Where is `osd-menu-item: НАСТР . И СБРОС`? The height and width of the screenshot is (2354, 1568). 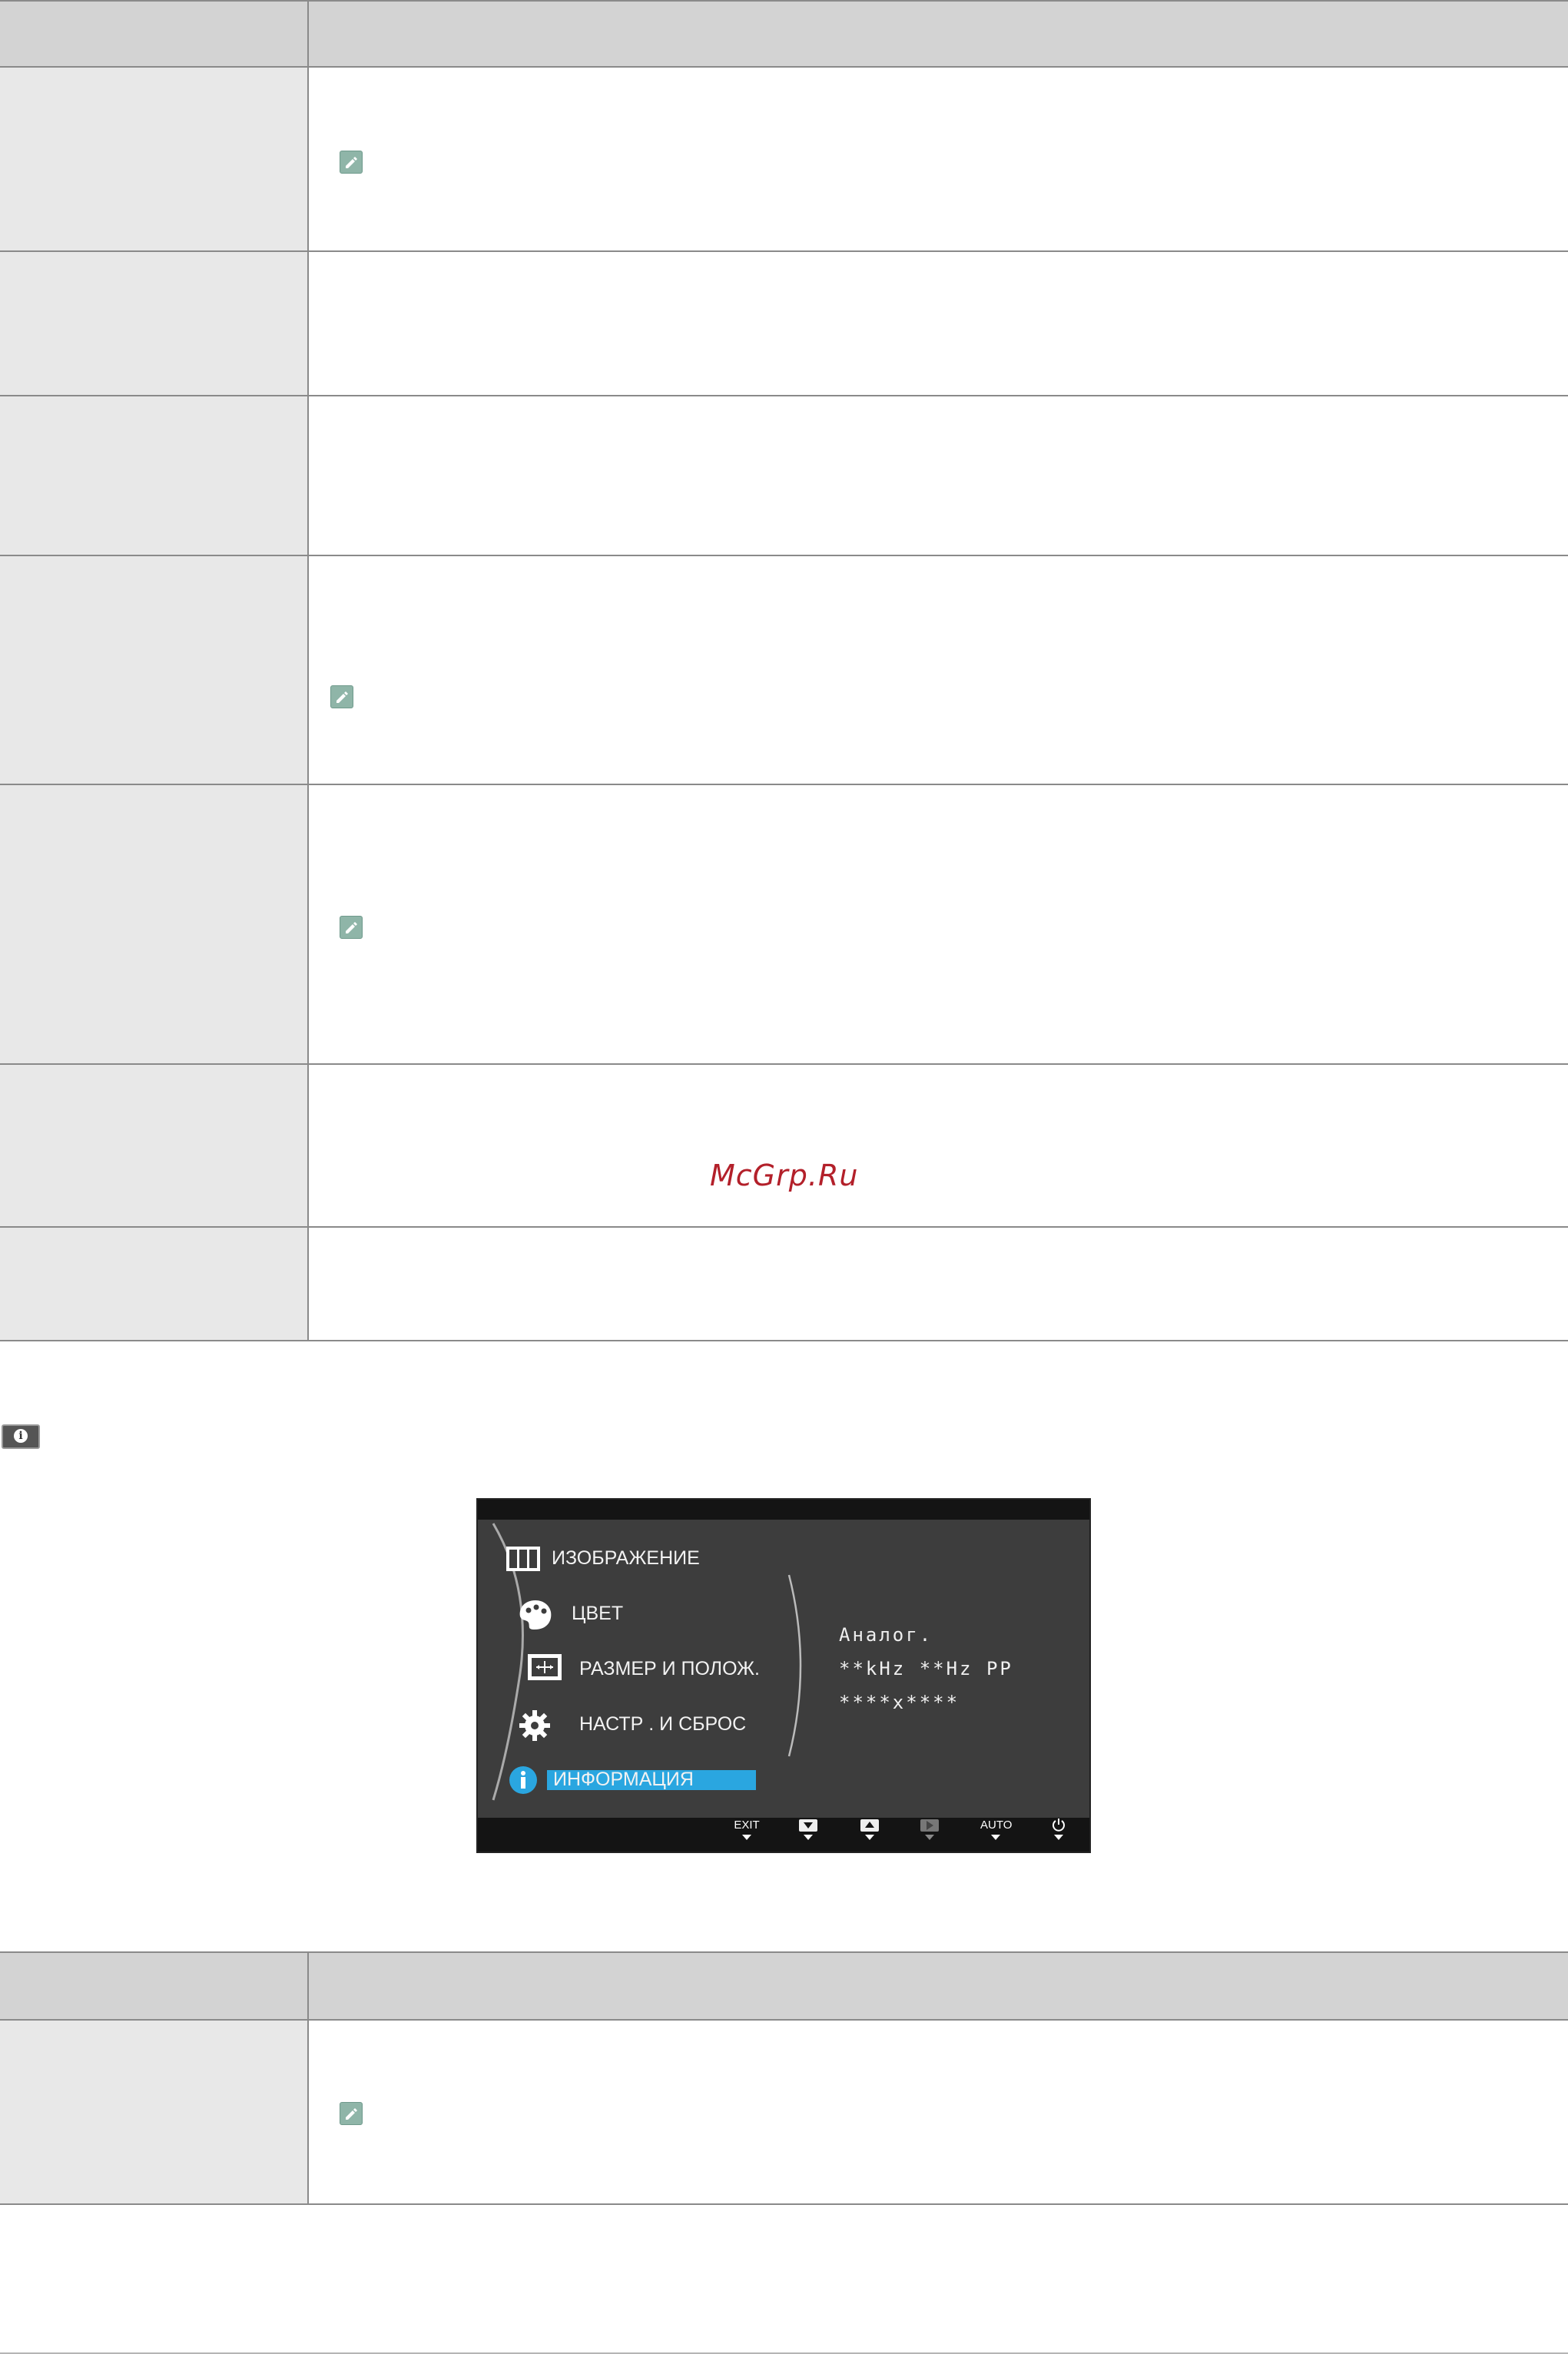 osd-menu-item: НАСТР . И СБРОС is located at coordinates (662, 1724).